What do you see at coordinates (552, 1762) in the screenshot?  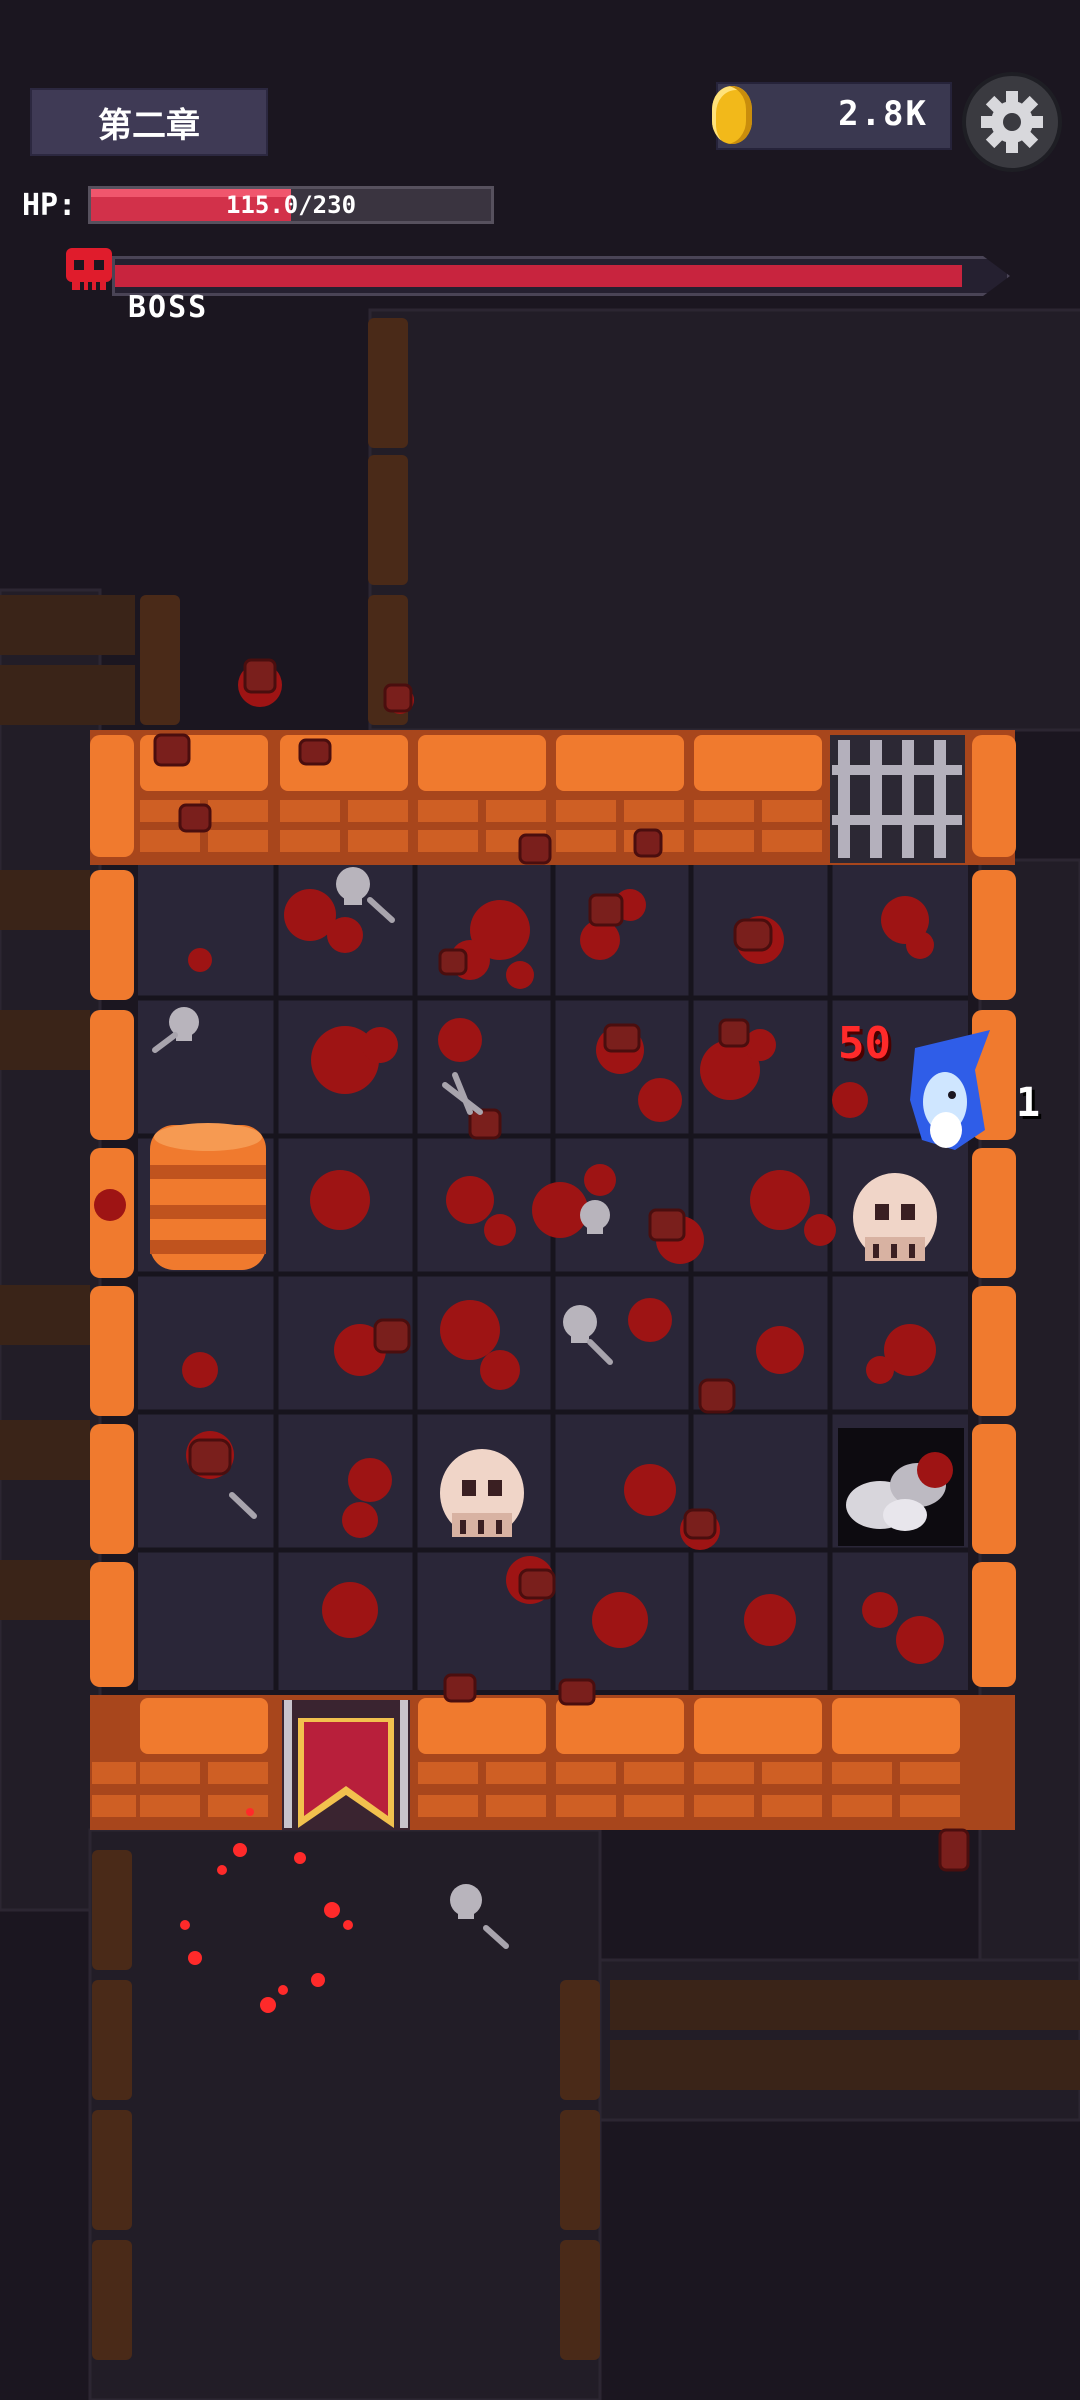 I see `bottom-wall` at bounding box center [552, 1762].